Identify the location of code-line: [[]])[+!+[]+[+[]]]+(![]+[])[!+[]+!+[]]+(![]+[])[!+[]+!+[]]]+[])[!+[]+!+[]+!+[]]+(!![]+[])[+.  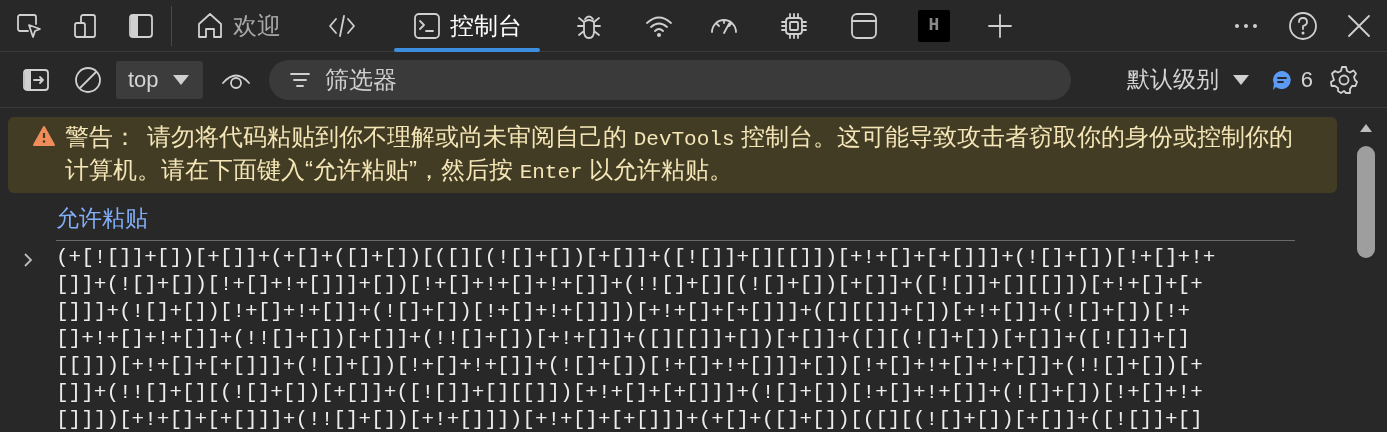
(630, 365).